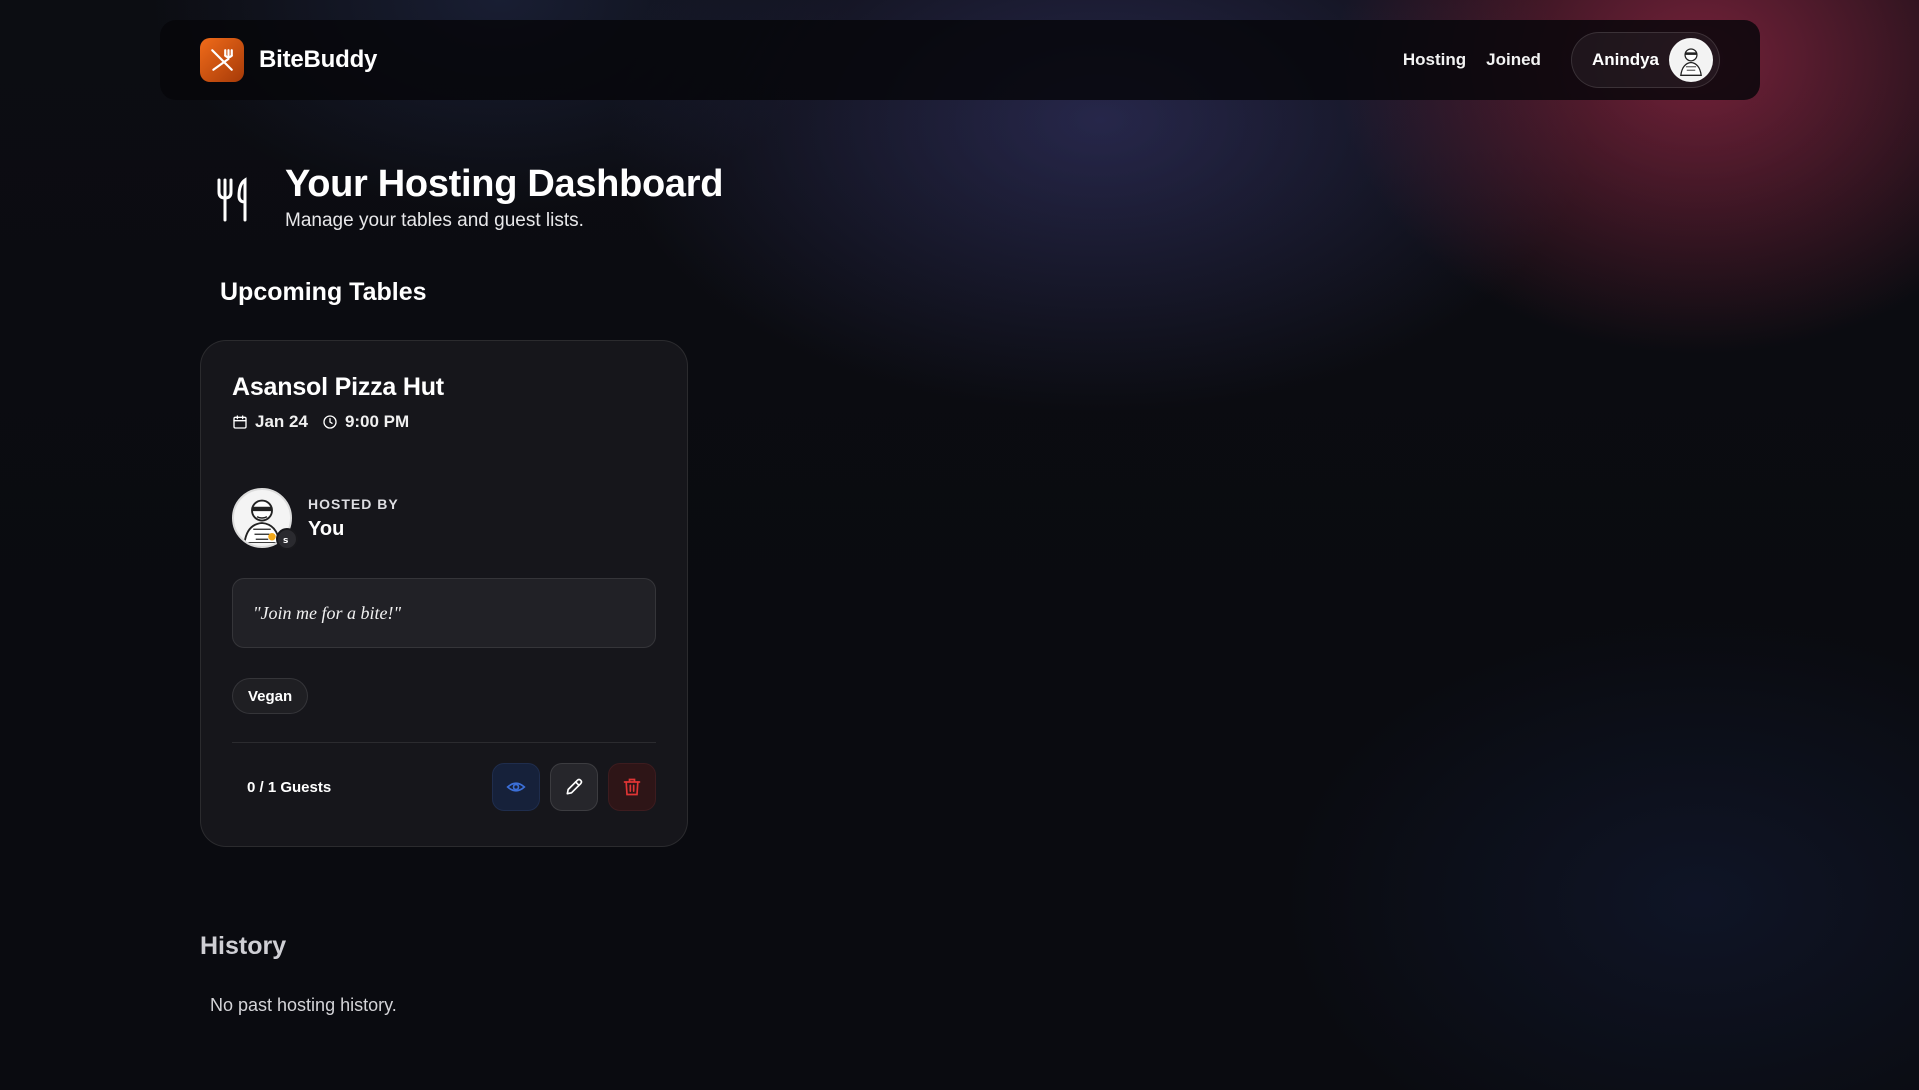 The height and width of the screenshot is (1090, 1919). I want to click on view-table-button, so click(516, 787).